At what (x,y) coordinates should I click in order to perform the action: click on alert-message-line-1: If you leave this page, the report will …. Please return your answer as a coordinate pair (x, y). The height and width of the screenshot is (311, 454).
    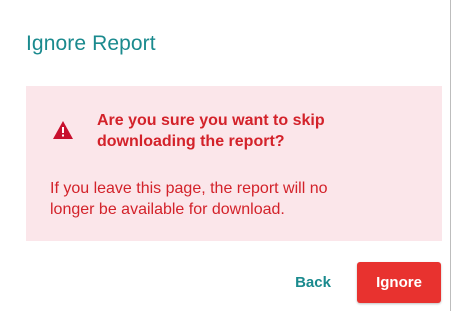
    Looking at the image, I should click on (189, 188).